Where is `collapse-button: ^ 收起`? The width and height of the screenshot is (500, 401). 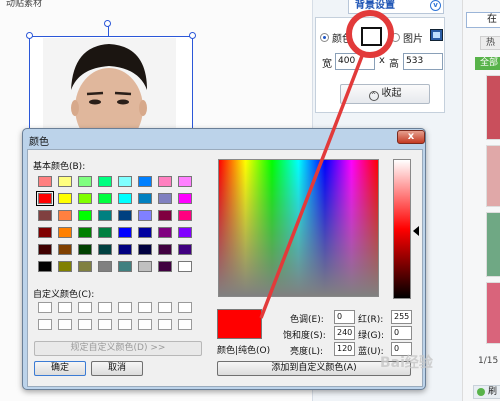
collapse-button: ^ 收起 is located at coordinates (385, 94).